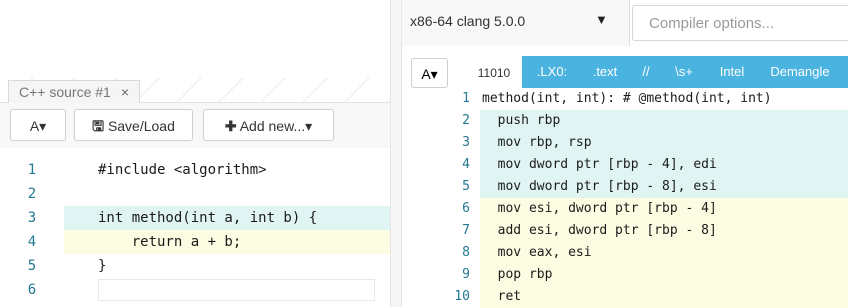 This screenshot has width=848, height=308. What do you see at coordinates (599, 208) in the screenshot?
I see `asm-text: mov esi, dword ptr [rbp - 4]` at bounding box center [599, 208].